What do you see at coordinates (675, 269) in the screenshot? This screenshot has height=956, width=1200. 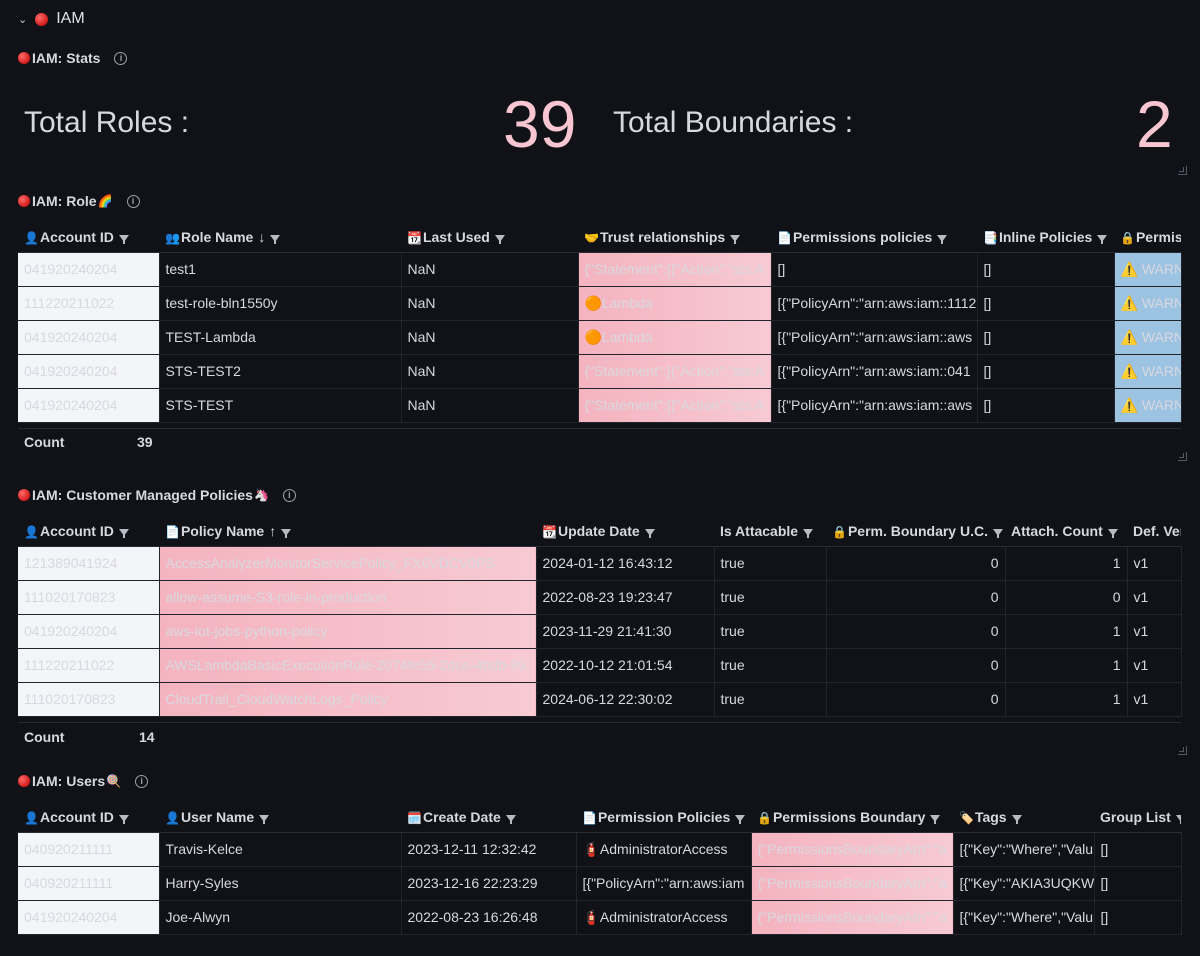 I see `table-cell: {"Statement":[{"Action":"sts:A` at bounding box center [675, 269].